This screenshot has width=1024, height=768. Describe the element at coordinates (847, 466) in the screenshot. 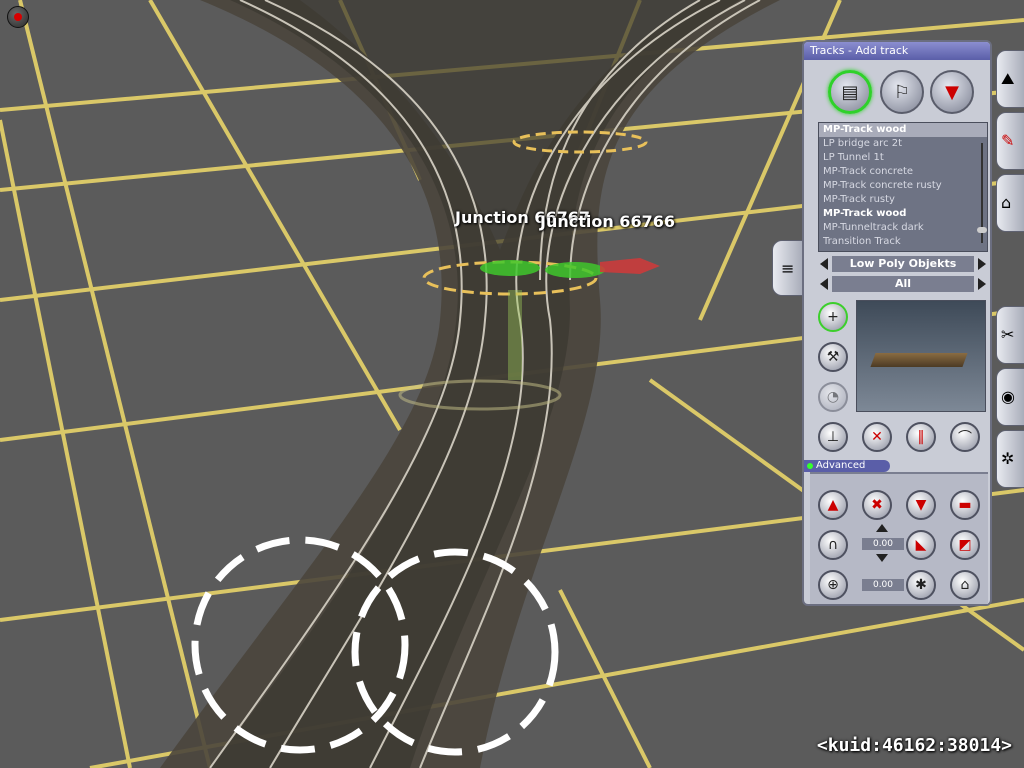

I see `advanced-section-label: Advanced` at that location.